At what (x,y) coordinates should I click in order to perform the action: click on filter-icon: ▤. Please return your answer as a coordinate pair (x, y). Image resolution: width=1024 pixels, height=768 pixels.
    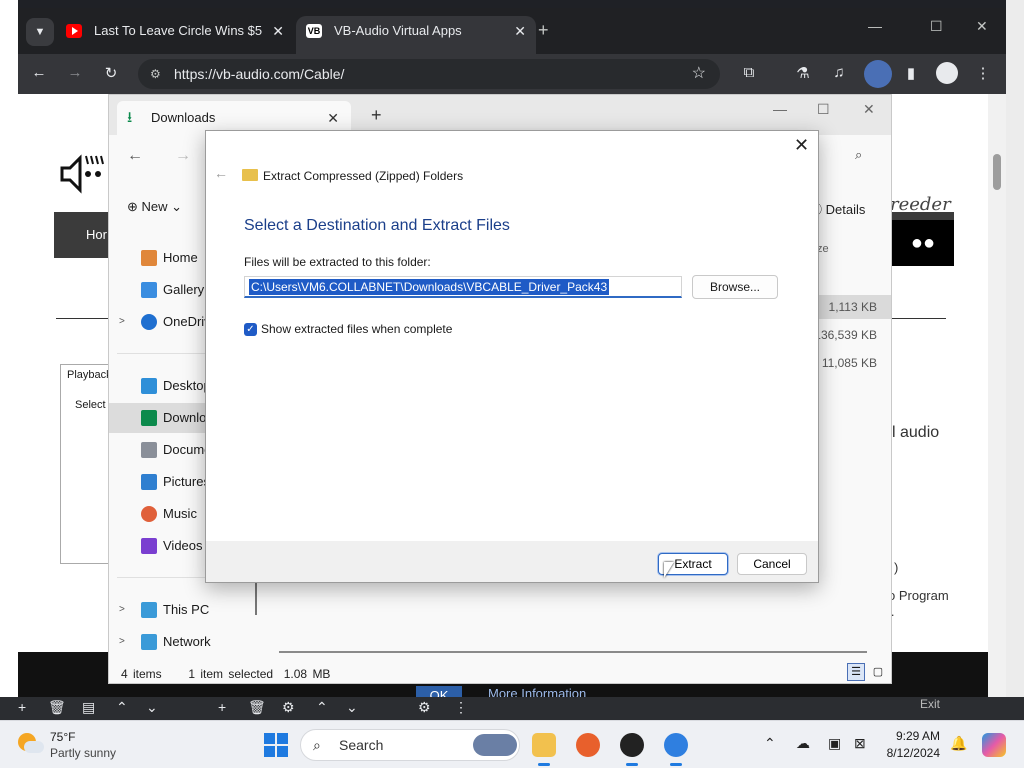
    Looking at the image, I should click on (88, 707).